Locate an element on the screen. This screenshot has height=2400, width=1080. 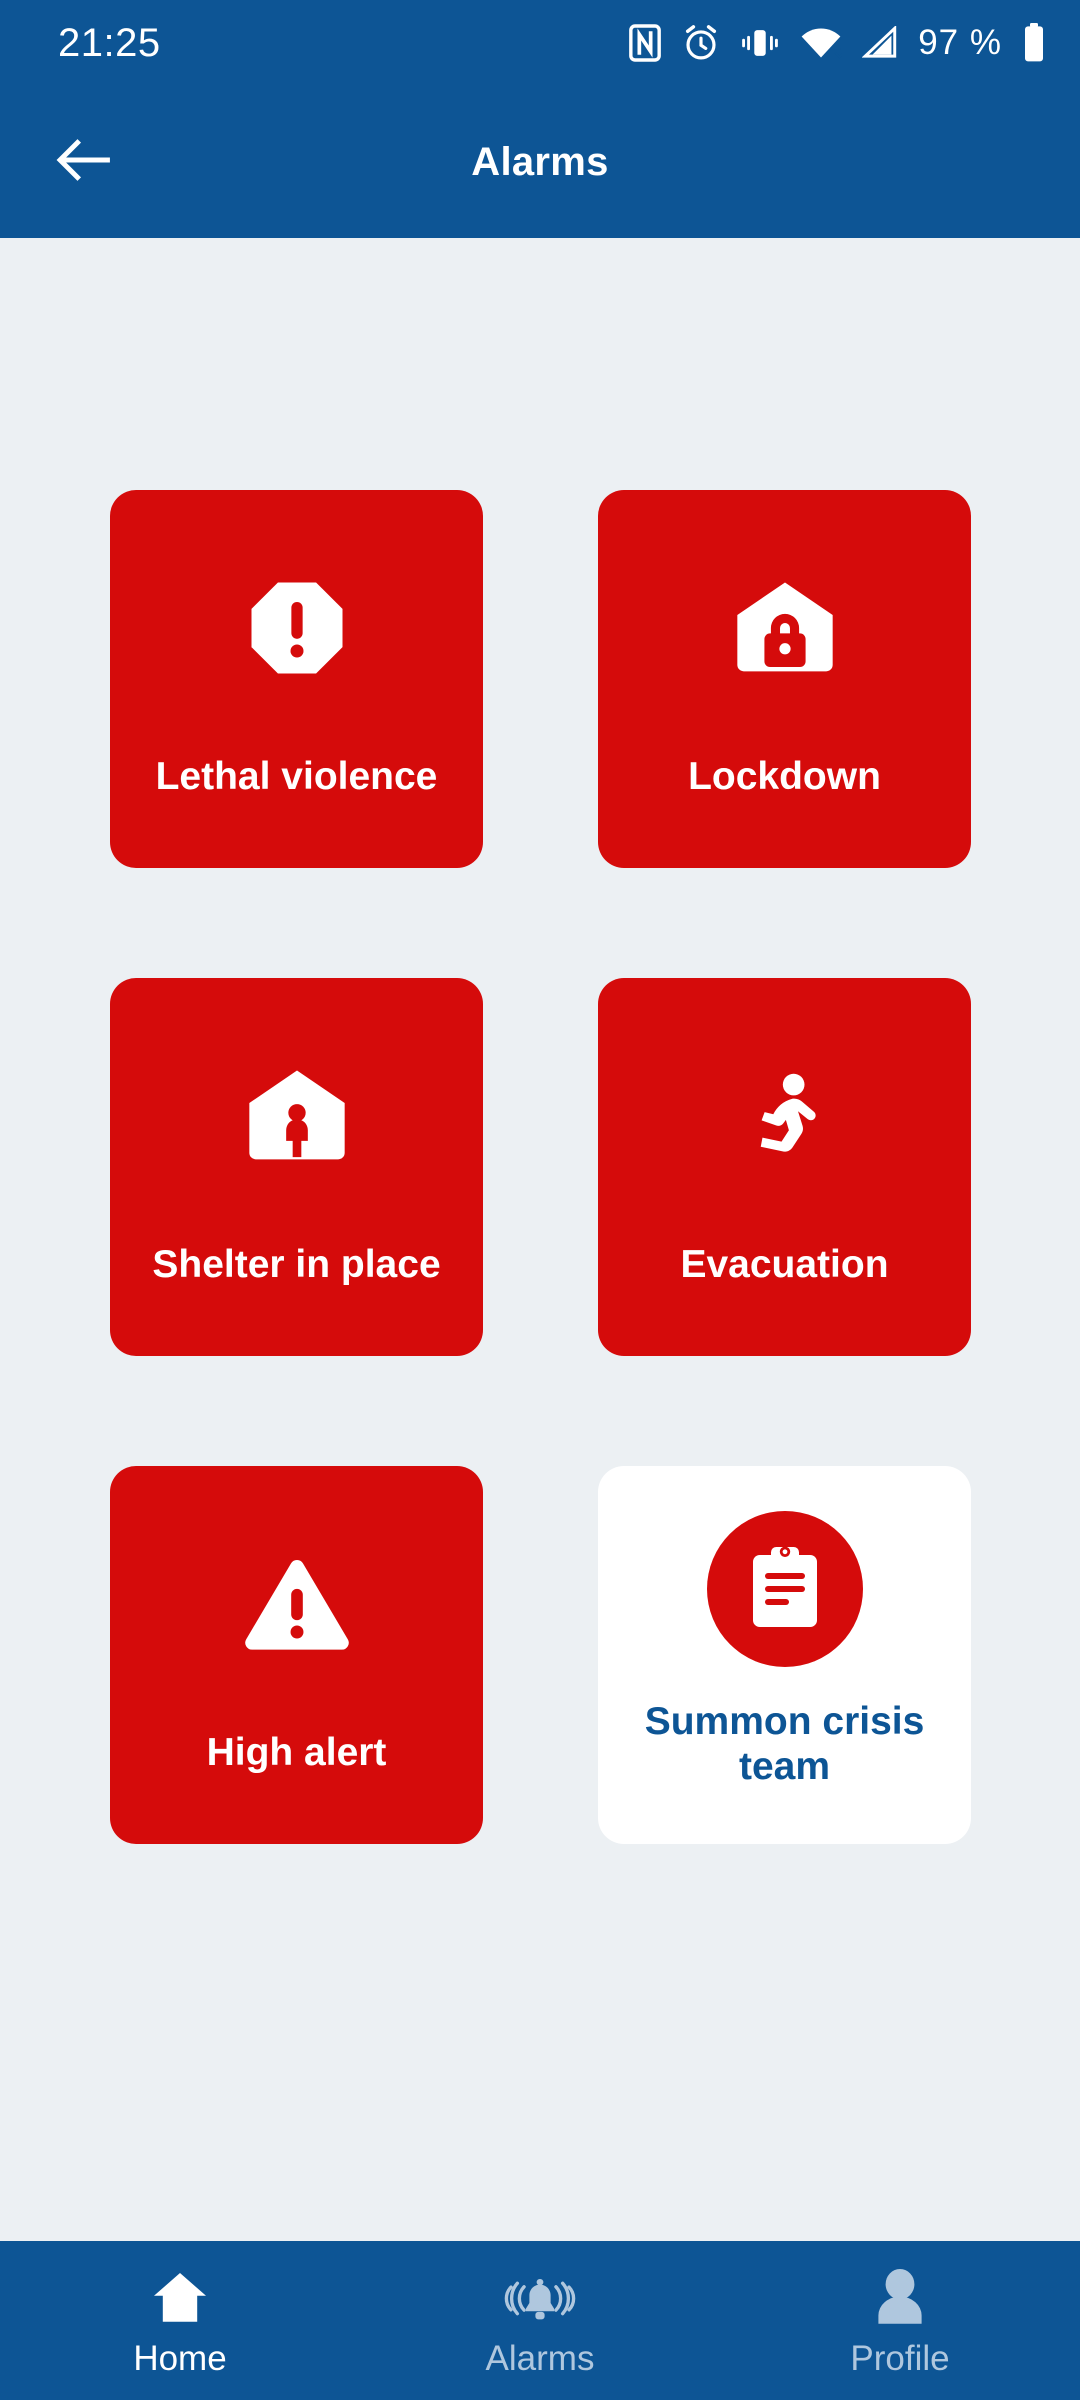
alarm-card-summon-crisis-team: Summon crisis team is located at coordinates (784, 1655).